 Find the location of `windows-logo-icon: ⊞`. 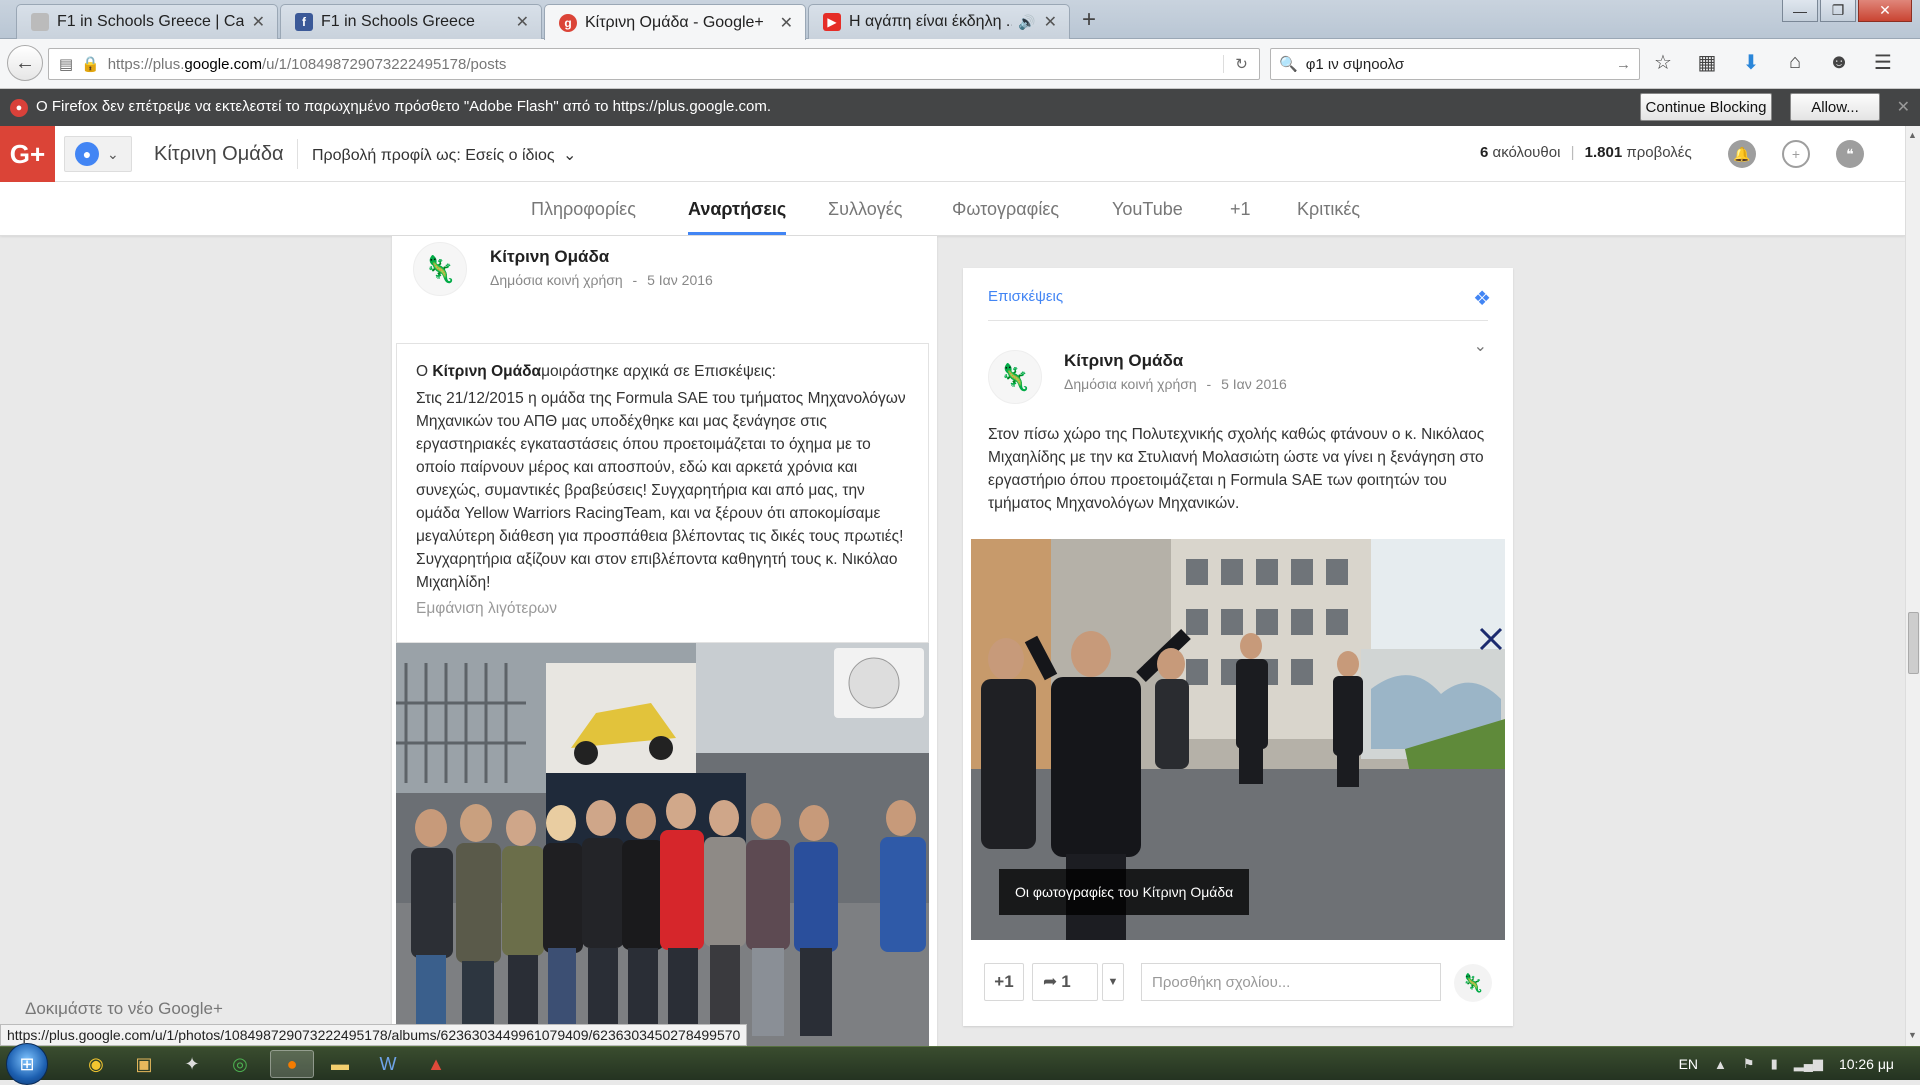

windows-logo-icon: ⊞ is located at coordinates (27, 1063).